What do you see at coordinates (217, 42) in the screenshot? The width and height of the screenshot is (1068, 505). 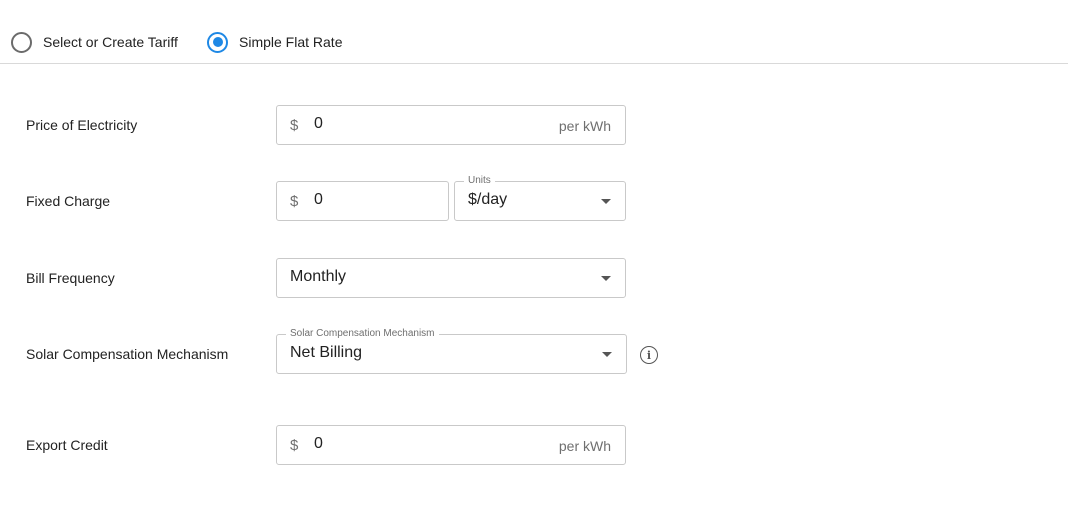 I see `radio-checked-icon` at bounding box center [217, 42].